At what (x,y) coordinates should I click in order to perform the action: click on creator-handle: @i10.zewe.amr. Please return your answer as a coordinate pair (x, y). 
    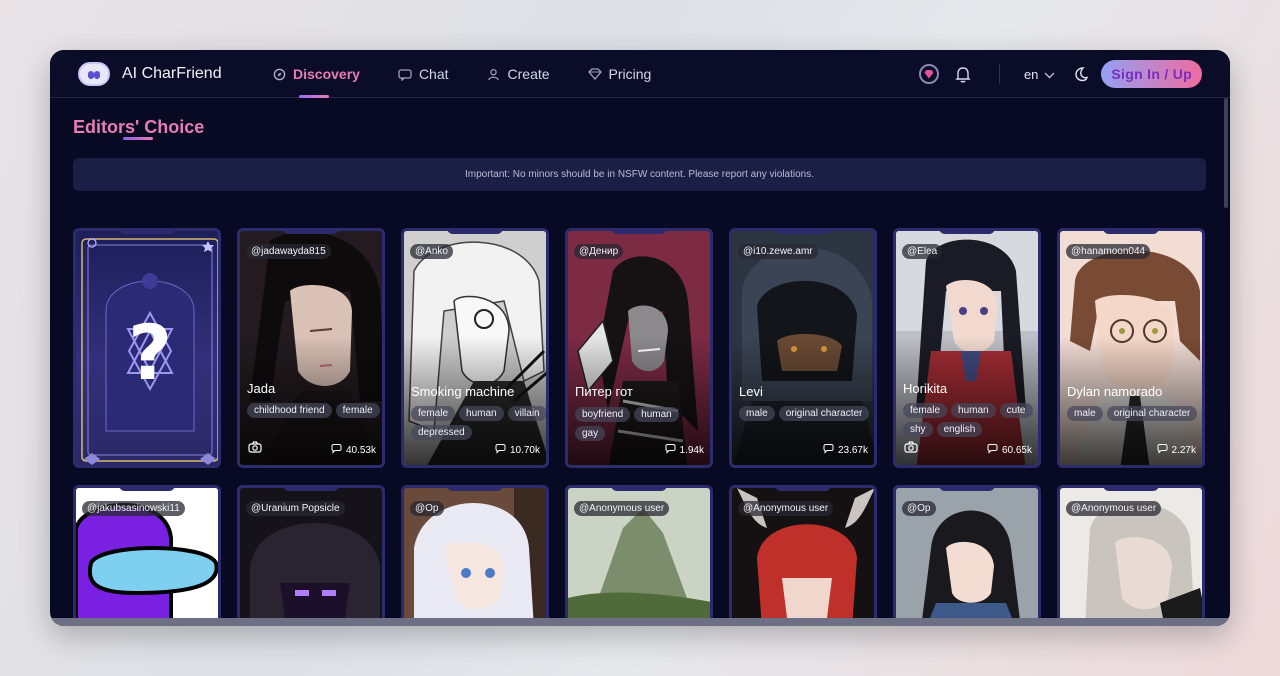
    Looking at the image, I should click on (778, 251).